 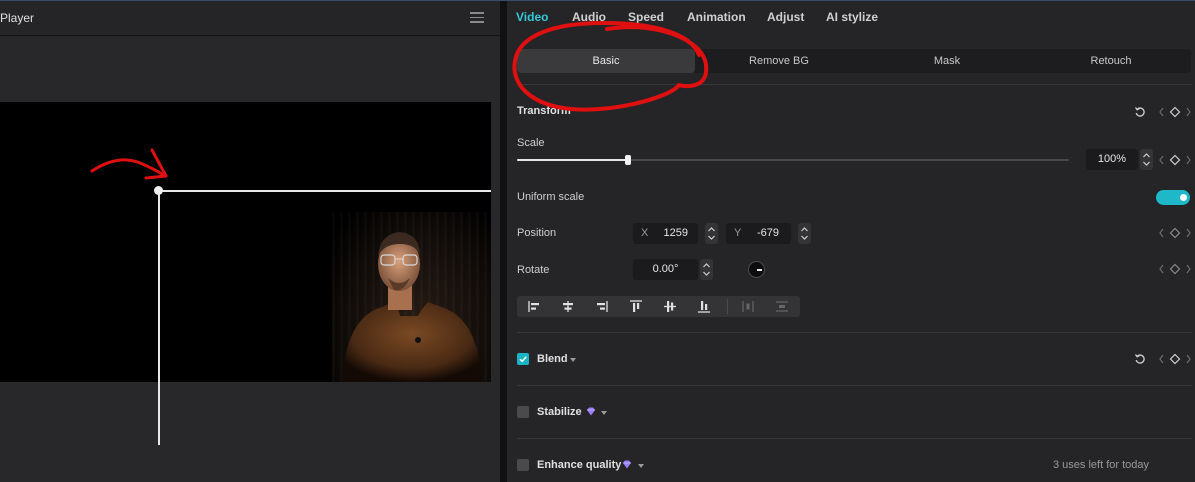 What do you see at coordinates (748, 306) in the screenshot?
I see `distribute-h-icon` at bounding box center [748, 306].